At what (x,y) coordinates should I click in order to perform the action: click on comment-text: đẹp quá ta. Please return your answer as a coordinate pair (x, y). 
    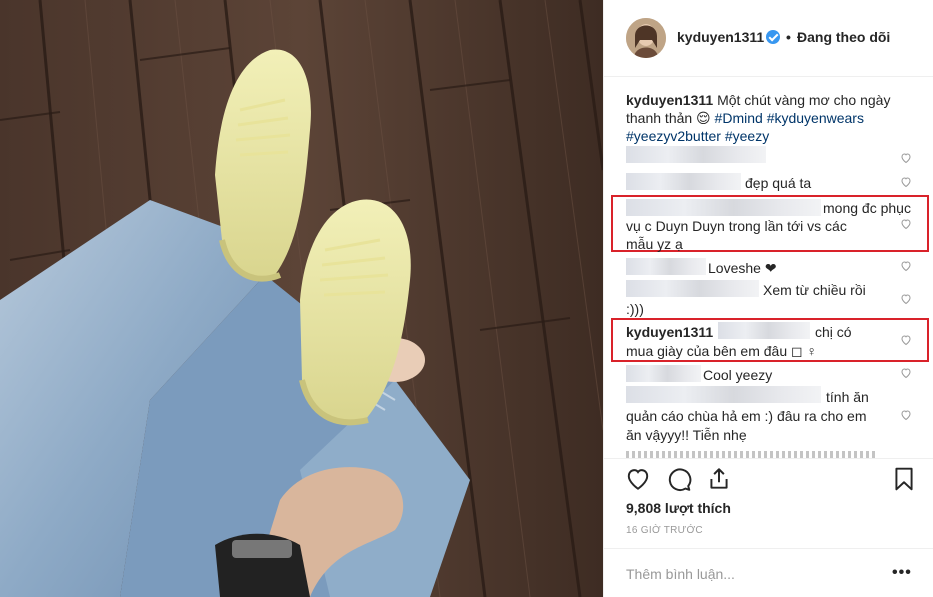
    Looking at the image, I should click on (778, 183).